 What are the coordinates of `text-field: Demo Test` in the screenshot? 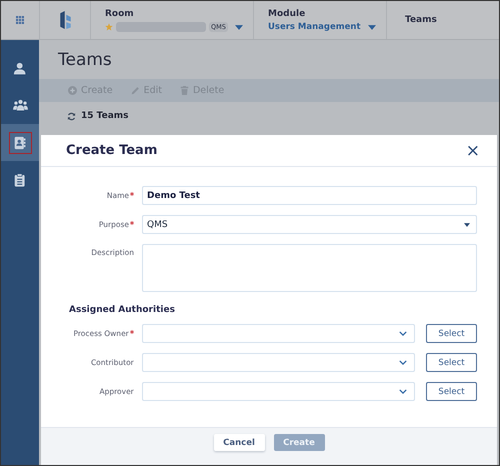 It's located at (309, 195).